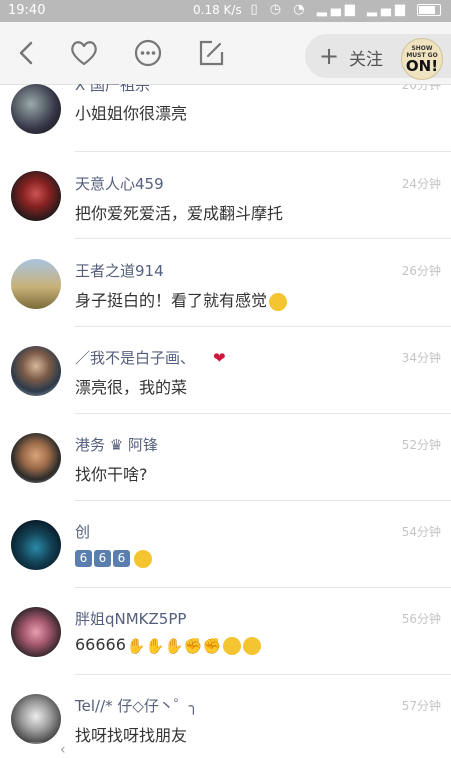 This screenshot has height=758, width=451. I want to click on avatar-badge: SHOW MUST GO ON!, so click(422, 59).